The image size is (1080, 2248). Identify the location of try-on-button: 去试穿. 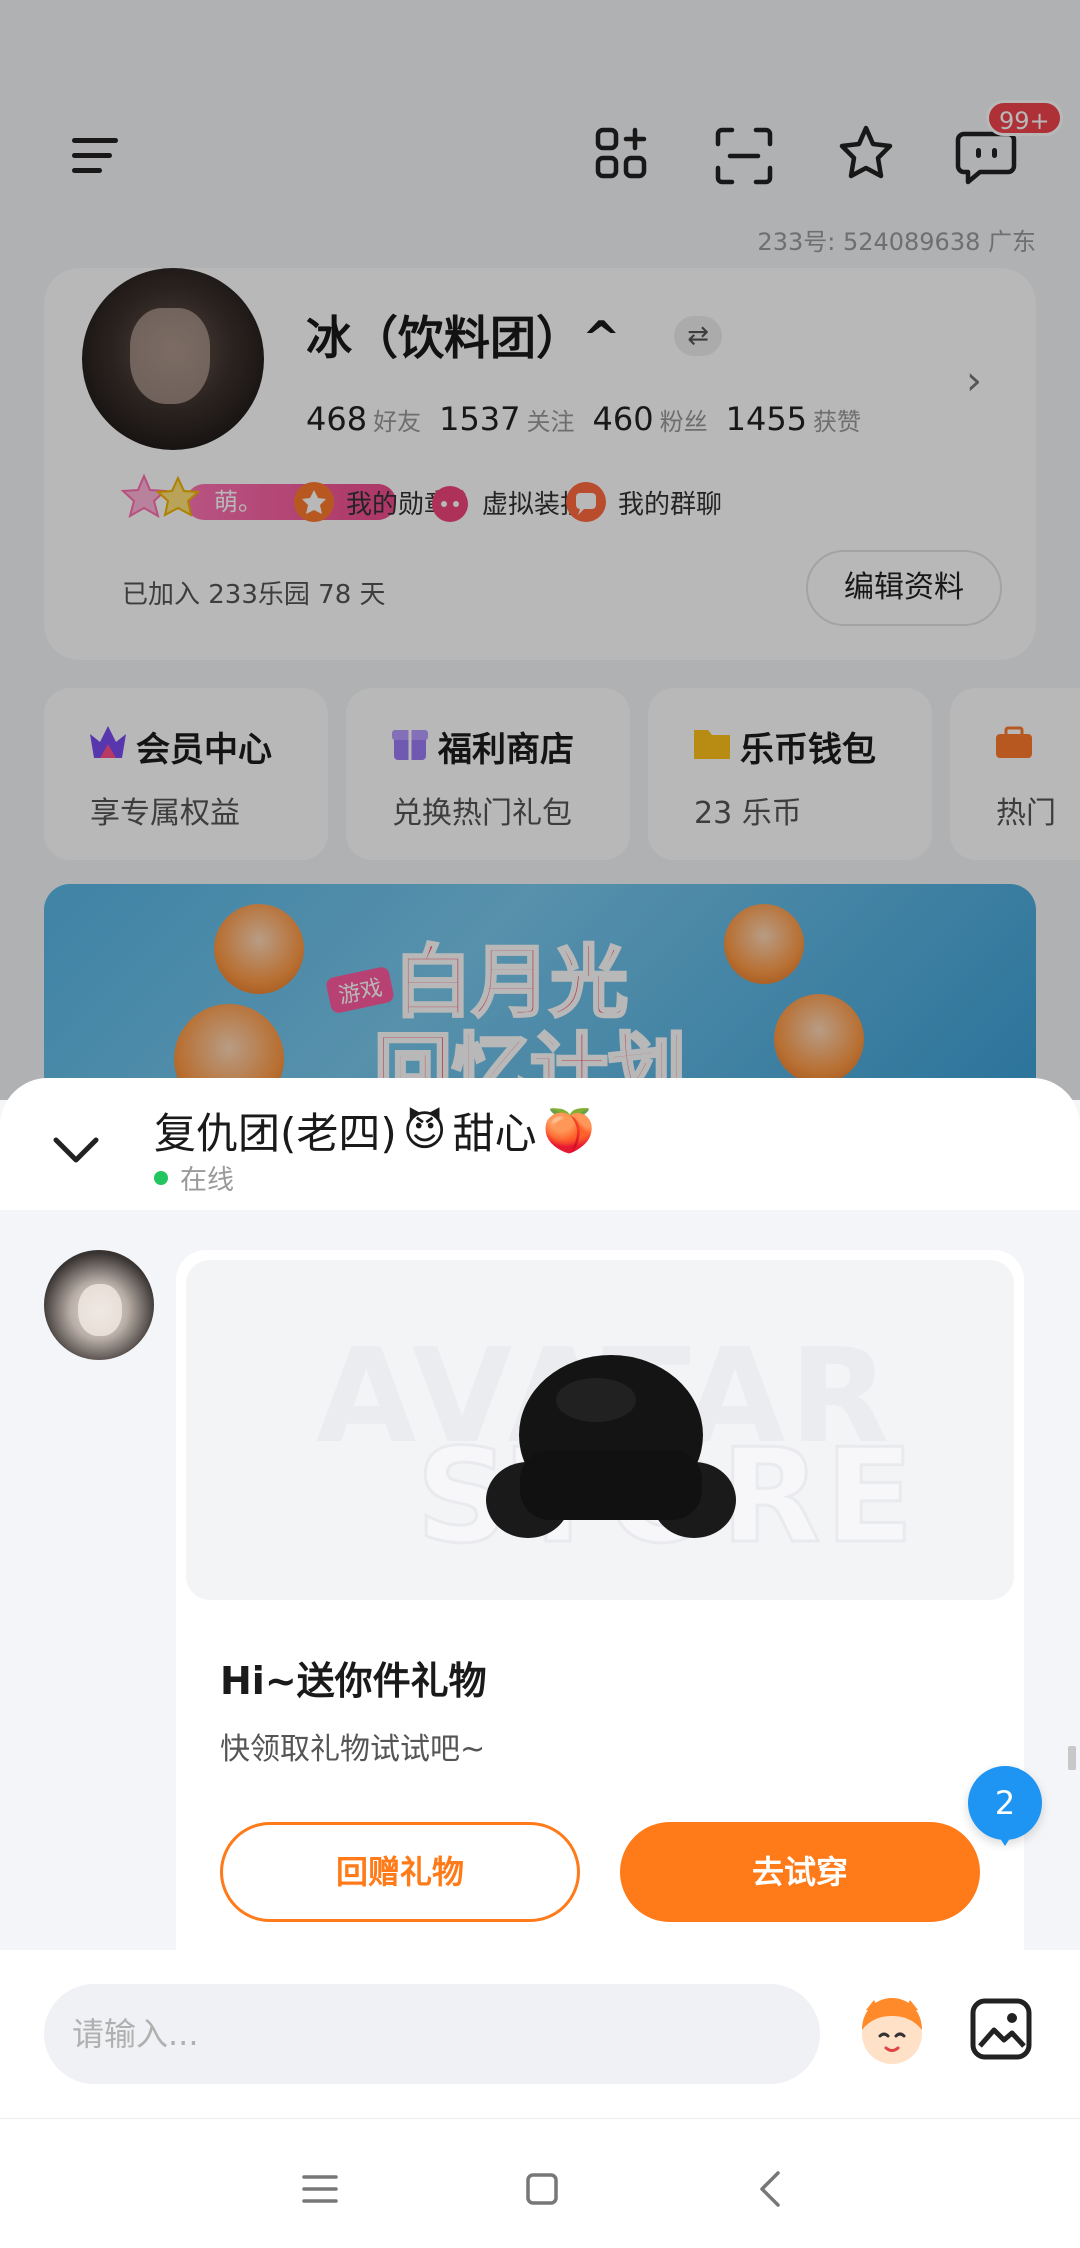
(800, 1872).